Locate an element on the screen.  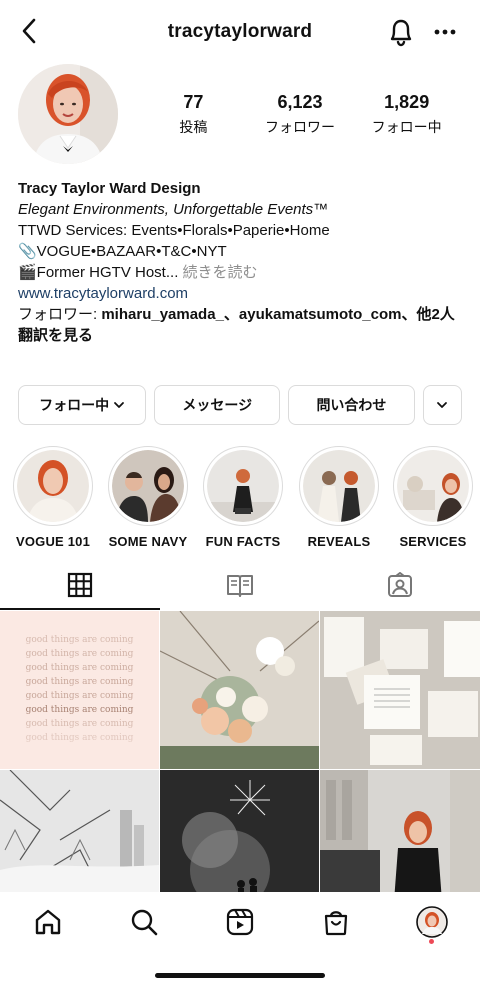
reels-icon is located at coordinates (240, 922).